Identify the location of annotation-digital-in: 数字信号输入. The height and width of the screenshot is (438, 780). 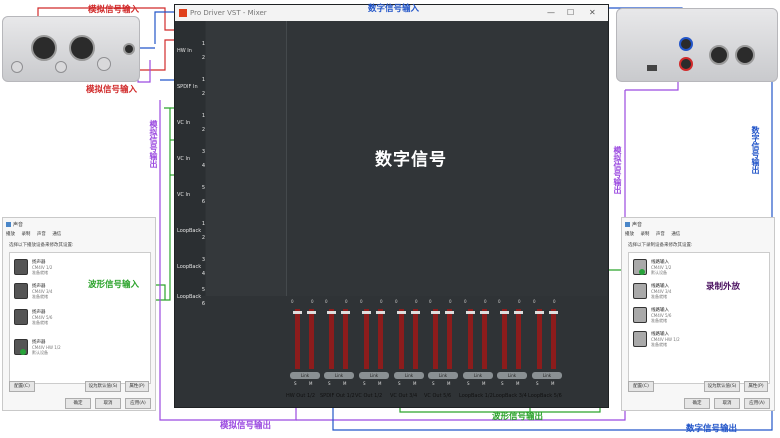
(394, 9).